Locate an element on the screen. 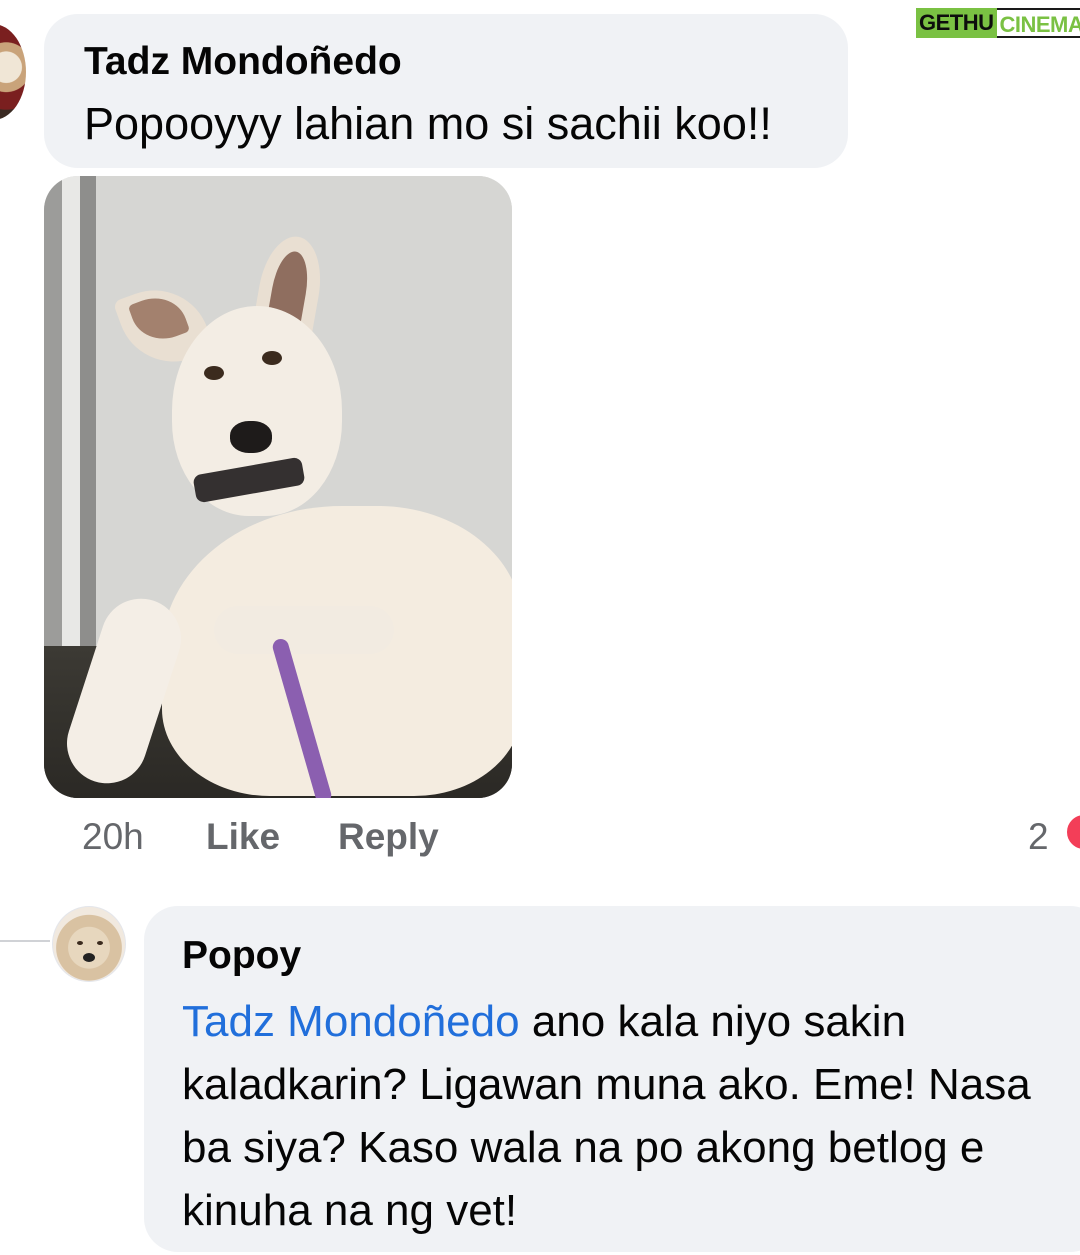  watermark-logo: GETHU CINEMA is located at coordinates (998, 23).